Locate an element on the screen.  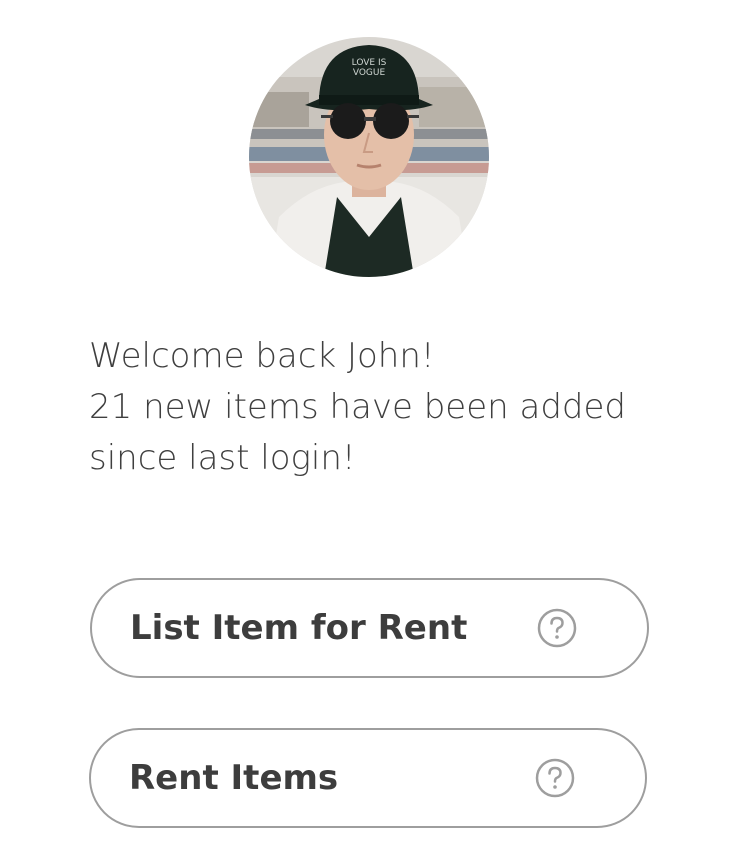
rent-items-label: Rent Items is located at coordinates (234, 778).